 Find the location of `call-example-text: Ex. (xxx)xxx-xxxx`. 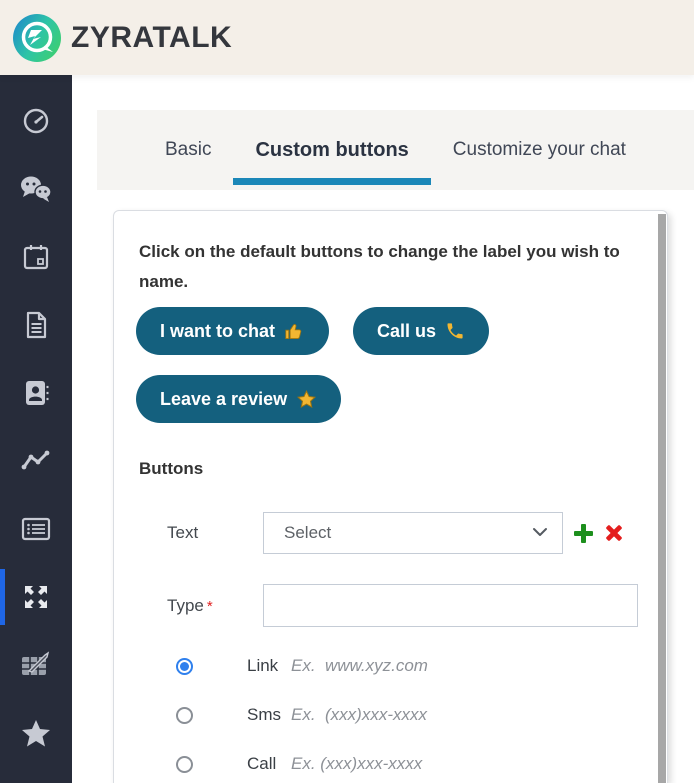

call-example-text: Ex. (xxx)xxx-xxxx is located at coordinates (357, 763).